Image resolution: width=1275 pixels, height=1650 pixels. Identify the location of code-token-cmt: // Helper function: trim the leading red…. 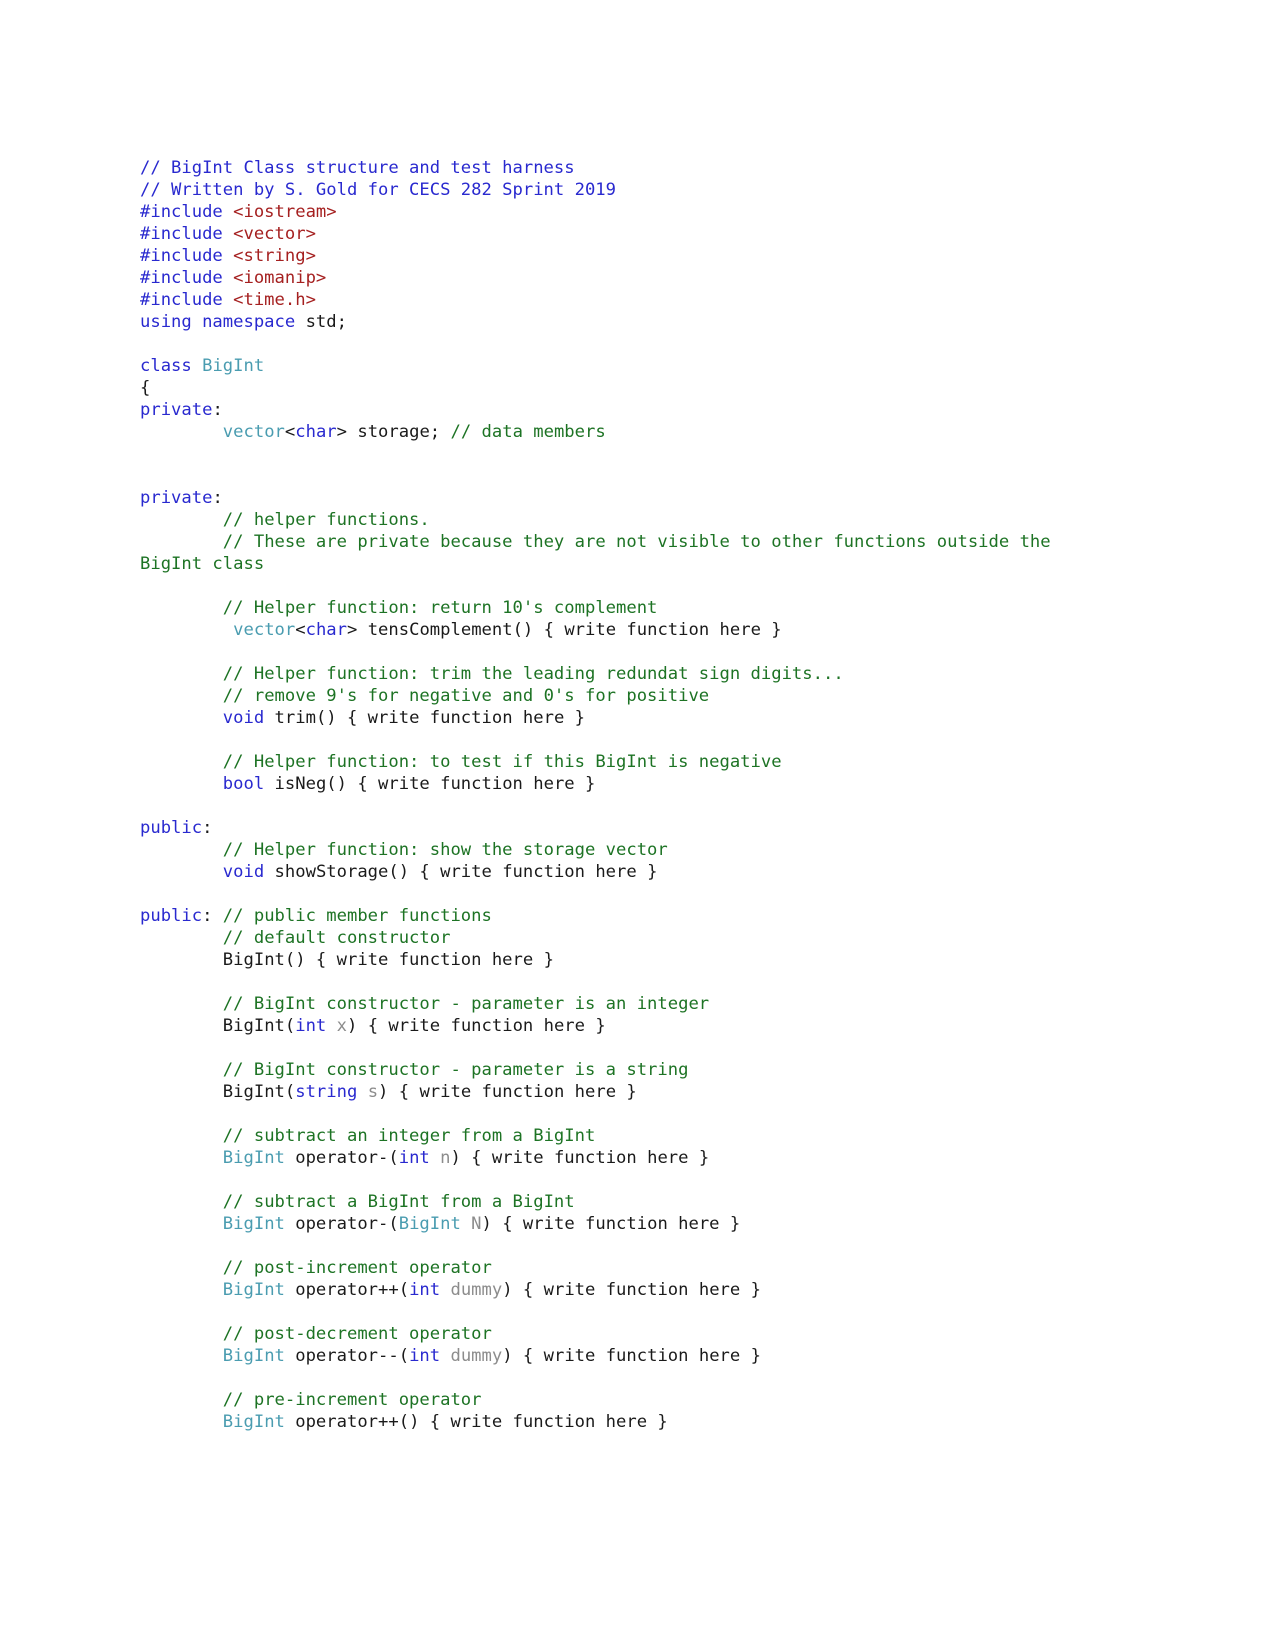
(533, 674).